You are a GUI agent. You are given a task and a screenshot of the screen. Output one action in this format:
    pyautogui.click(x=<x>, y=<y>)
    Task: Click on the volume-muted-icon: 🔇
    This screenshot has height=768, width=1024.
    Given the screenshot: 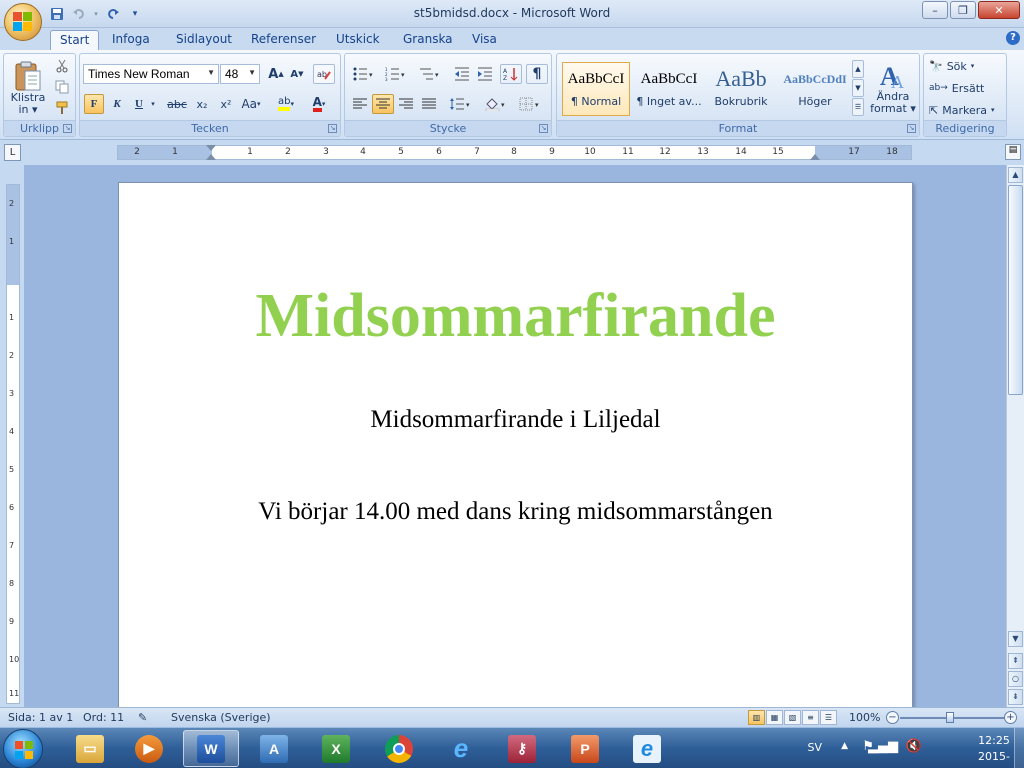 What is the action you would take?
    pyautogui.click(x=914, y=746)
    